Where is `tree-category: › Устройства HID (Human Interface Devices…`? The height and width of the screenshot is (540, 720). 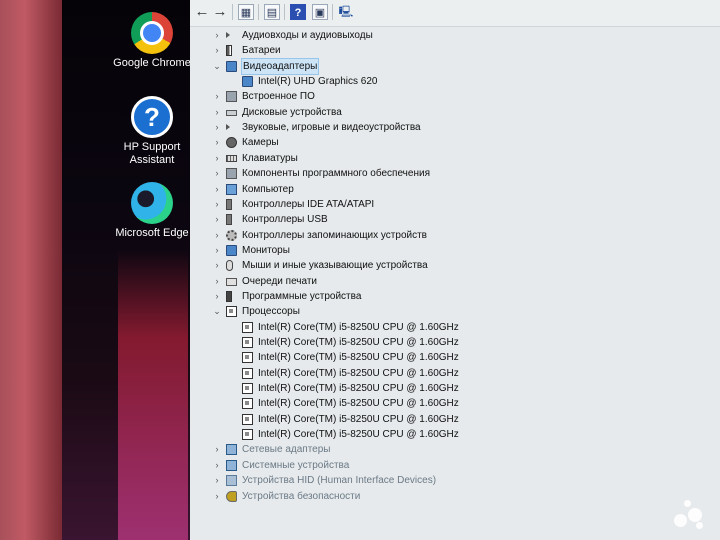
tree-category: › Устройства HID (Human Interface Devices… is located at coordinates (451, 480).